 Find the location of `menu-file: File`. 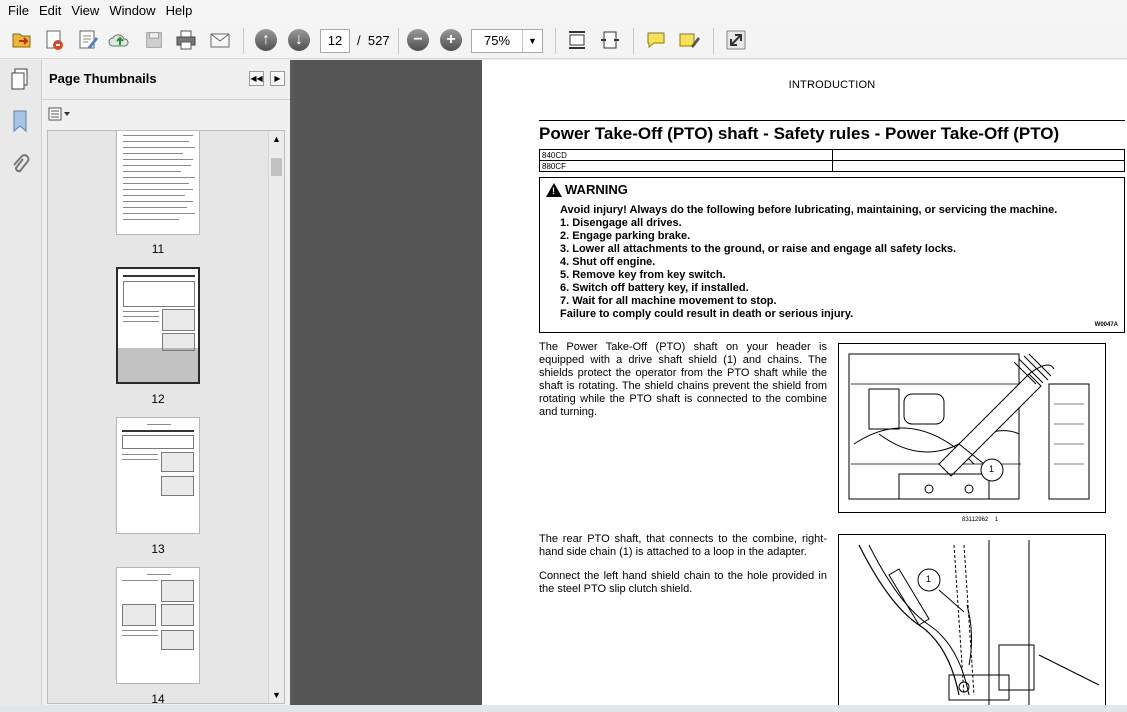

menu-file: File is located at coordinates (18, 11).